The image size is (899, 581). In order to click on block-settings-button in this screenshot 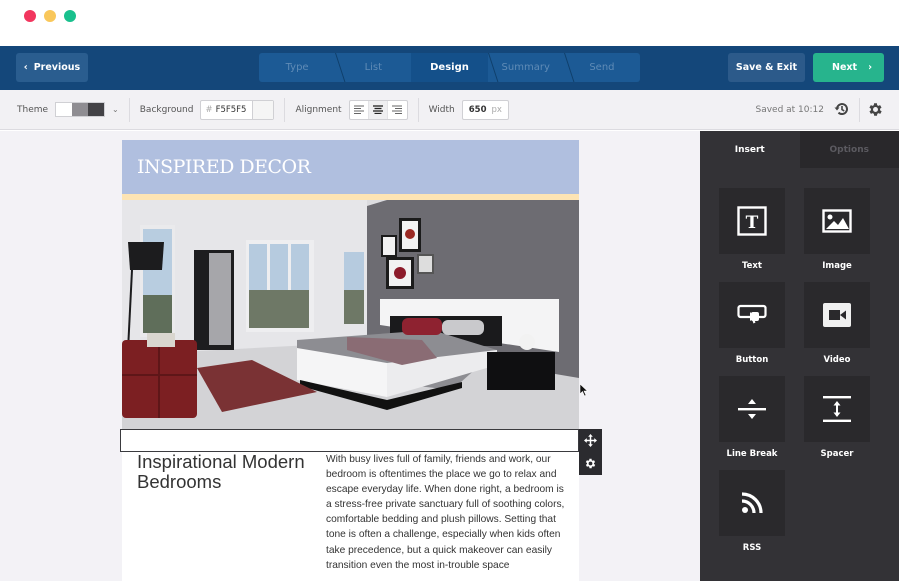, I will do `click(590, 463)`.